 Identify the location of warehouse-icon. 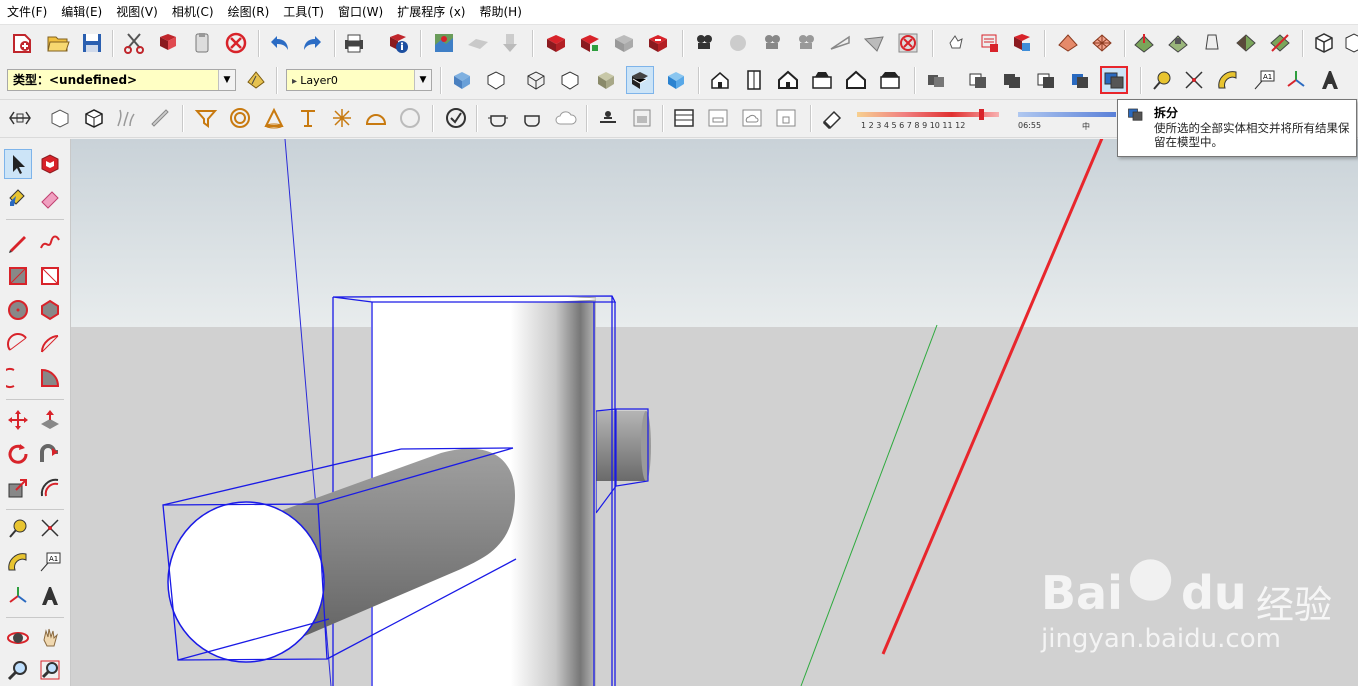
(556, 43).